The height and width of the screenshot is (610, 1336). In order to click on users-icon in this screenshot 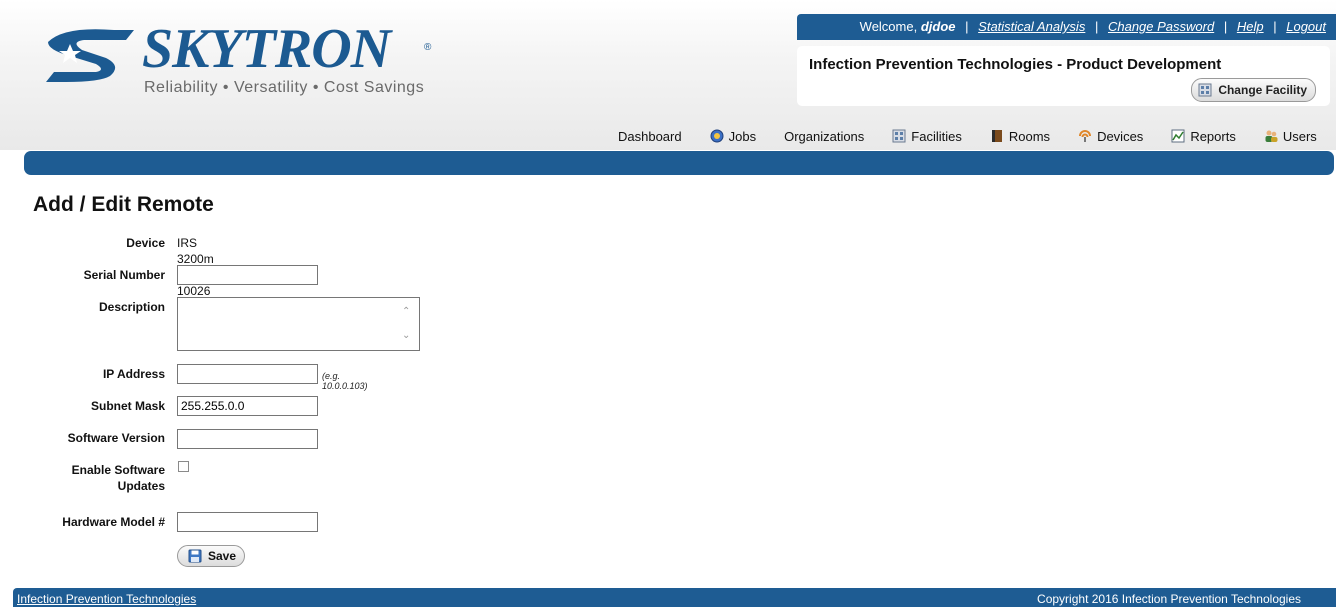, I will do `click(1271, 136)`.